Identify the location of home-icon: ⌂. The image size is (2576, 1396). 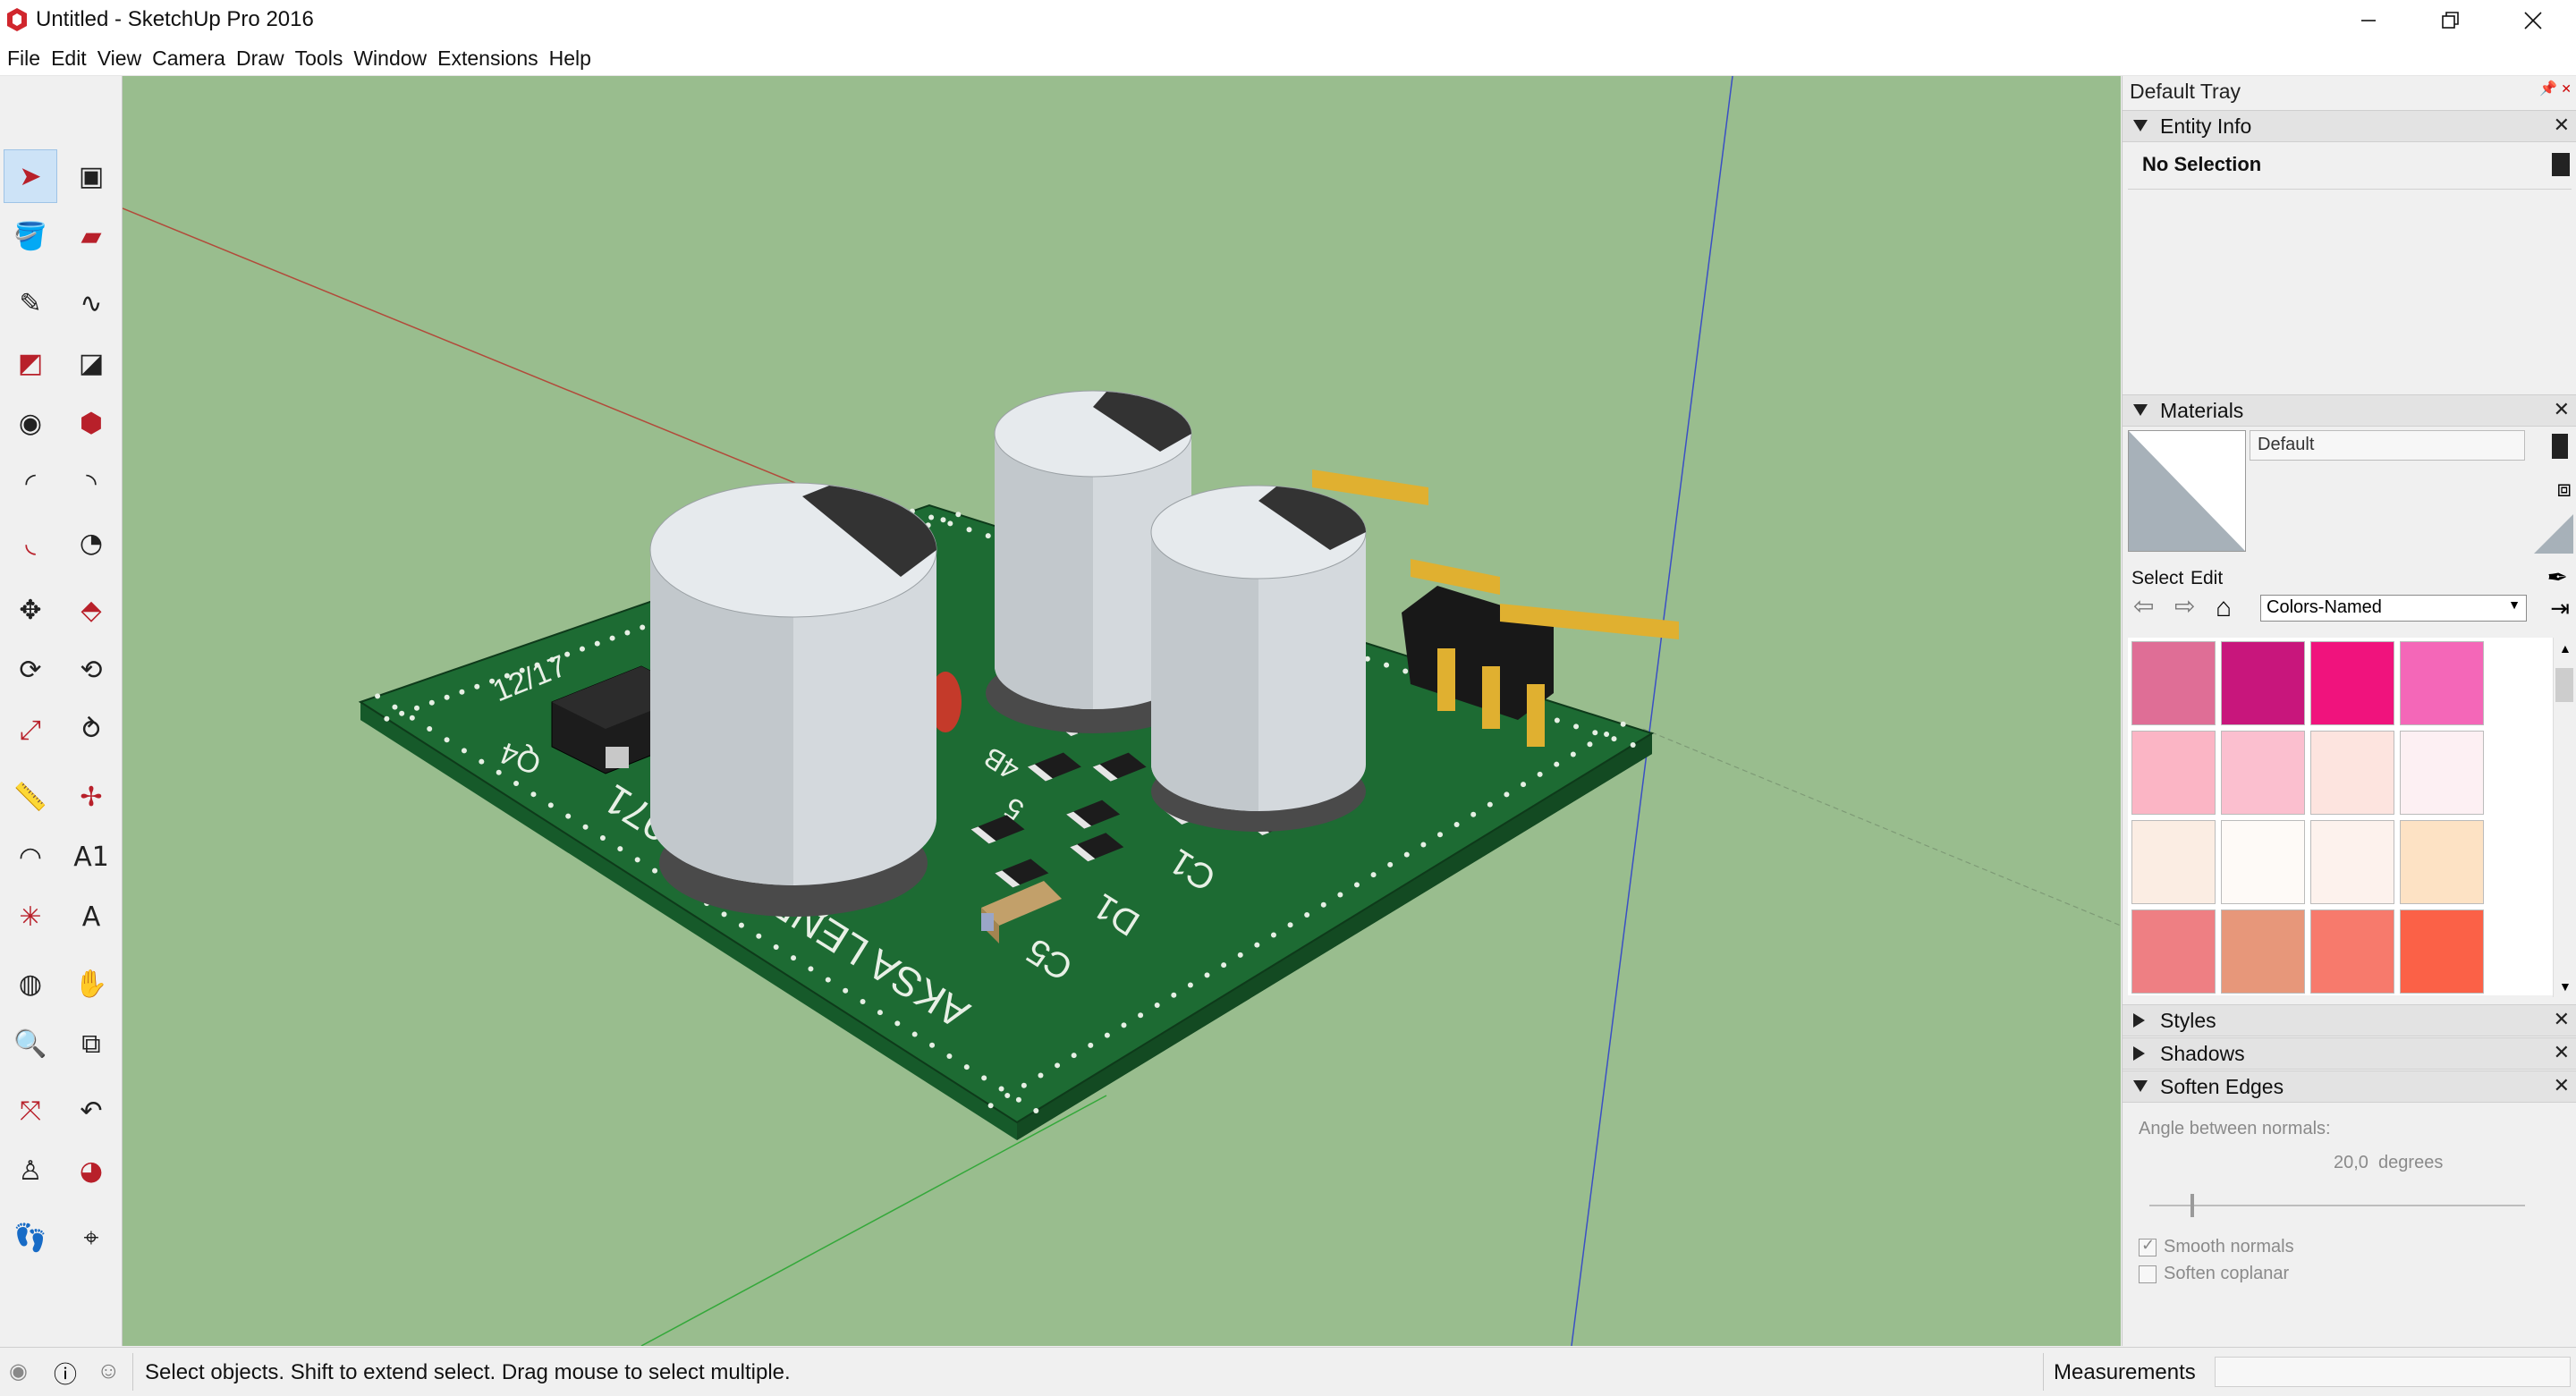
(2224, 608).